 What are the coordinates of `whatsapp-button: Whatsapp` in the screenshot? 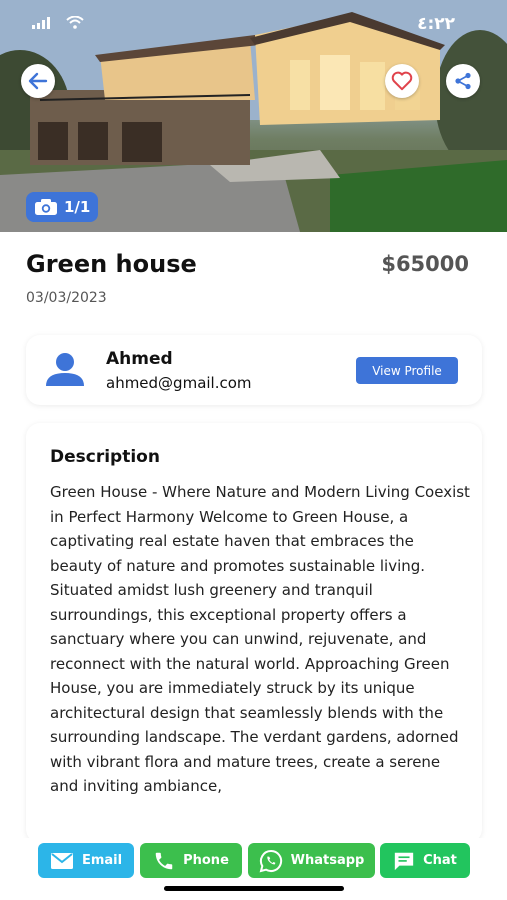 It's located at (311, 860).